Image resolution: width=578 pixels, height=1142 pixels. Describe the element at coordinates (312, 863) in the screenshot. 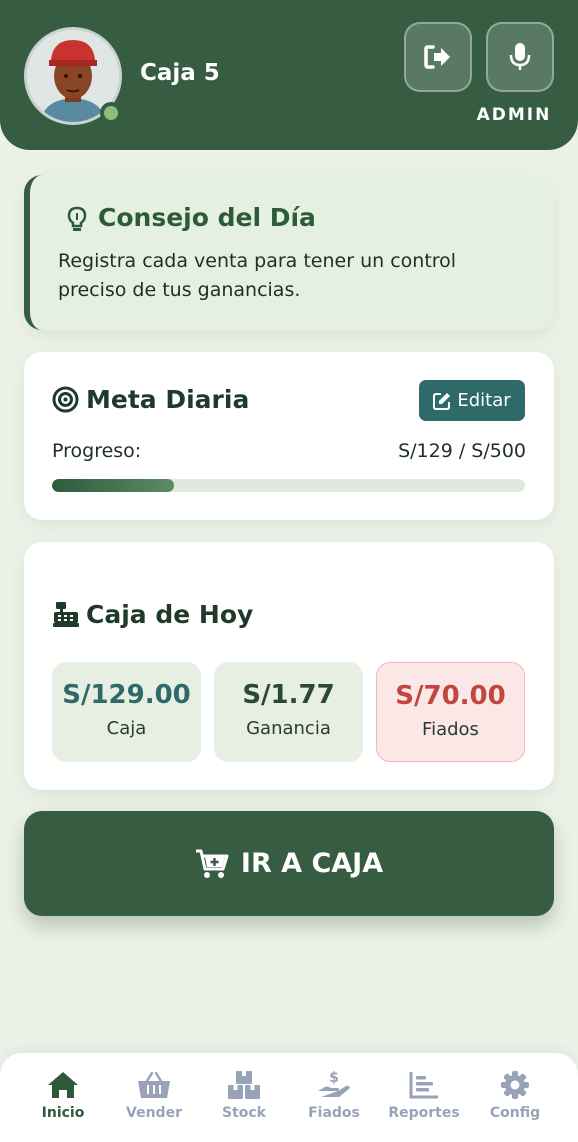

I see `go-to-cash-label: IR A CAJA` at that location.